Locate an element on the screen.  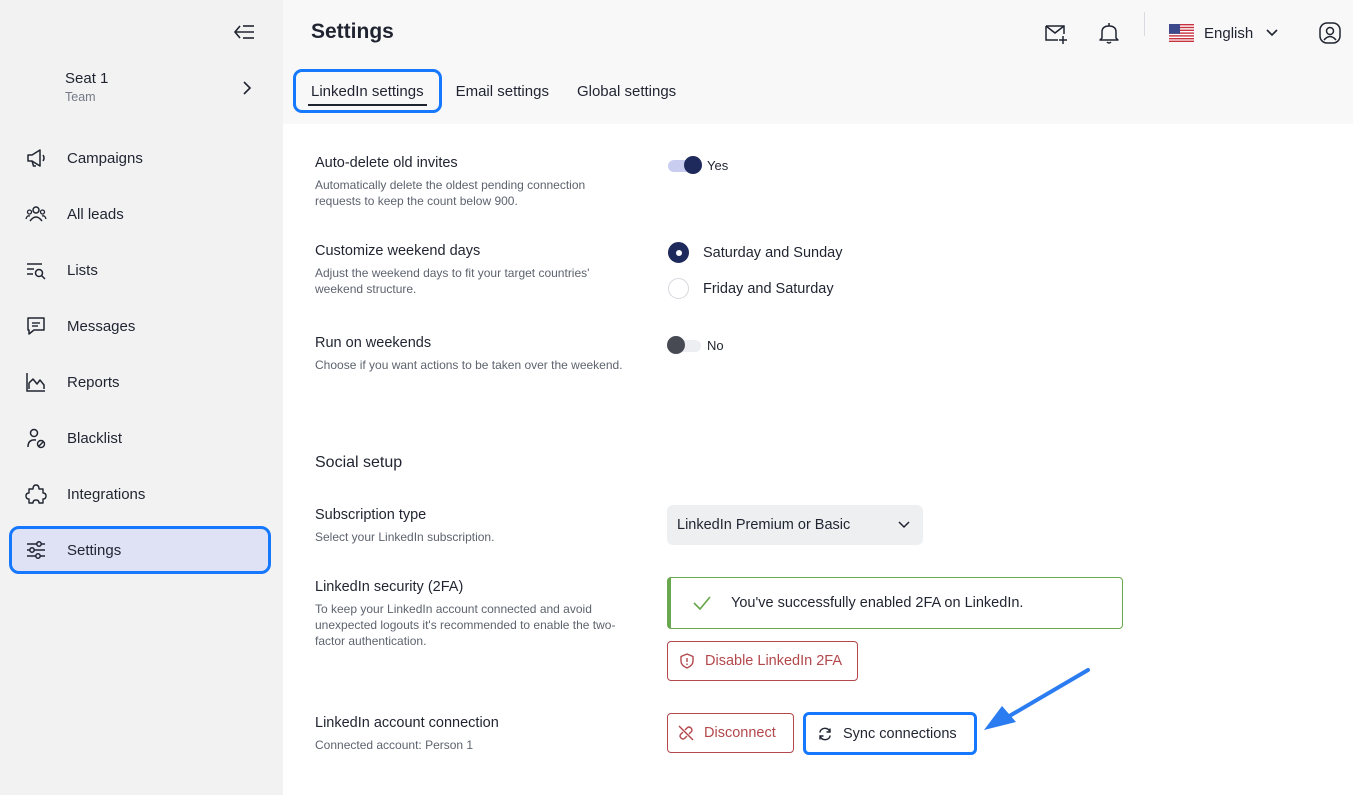
users-icon is located at coordinates (36, 214).